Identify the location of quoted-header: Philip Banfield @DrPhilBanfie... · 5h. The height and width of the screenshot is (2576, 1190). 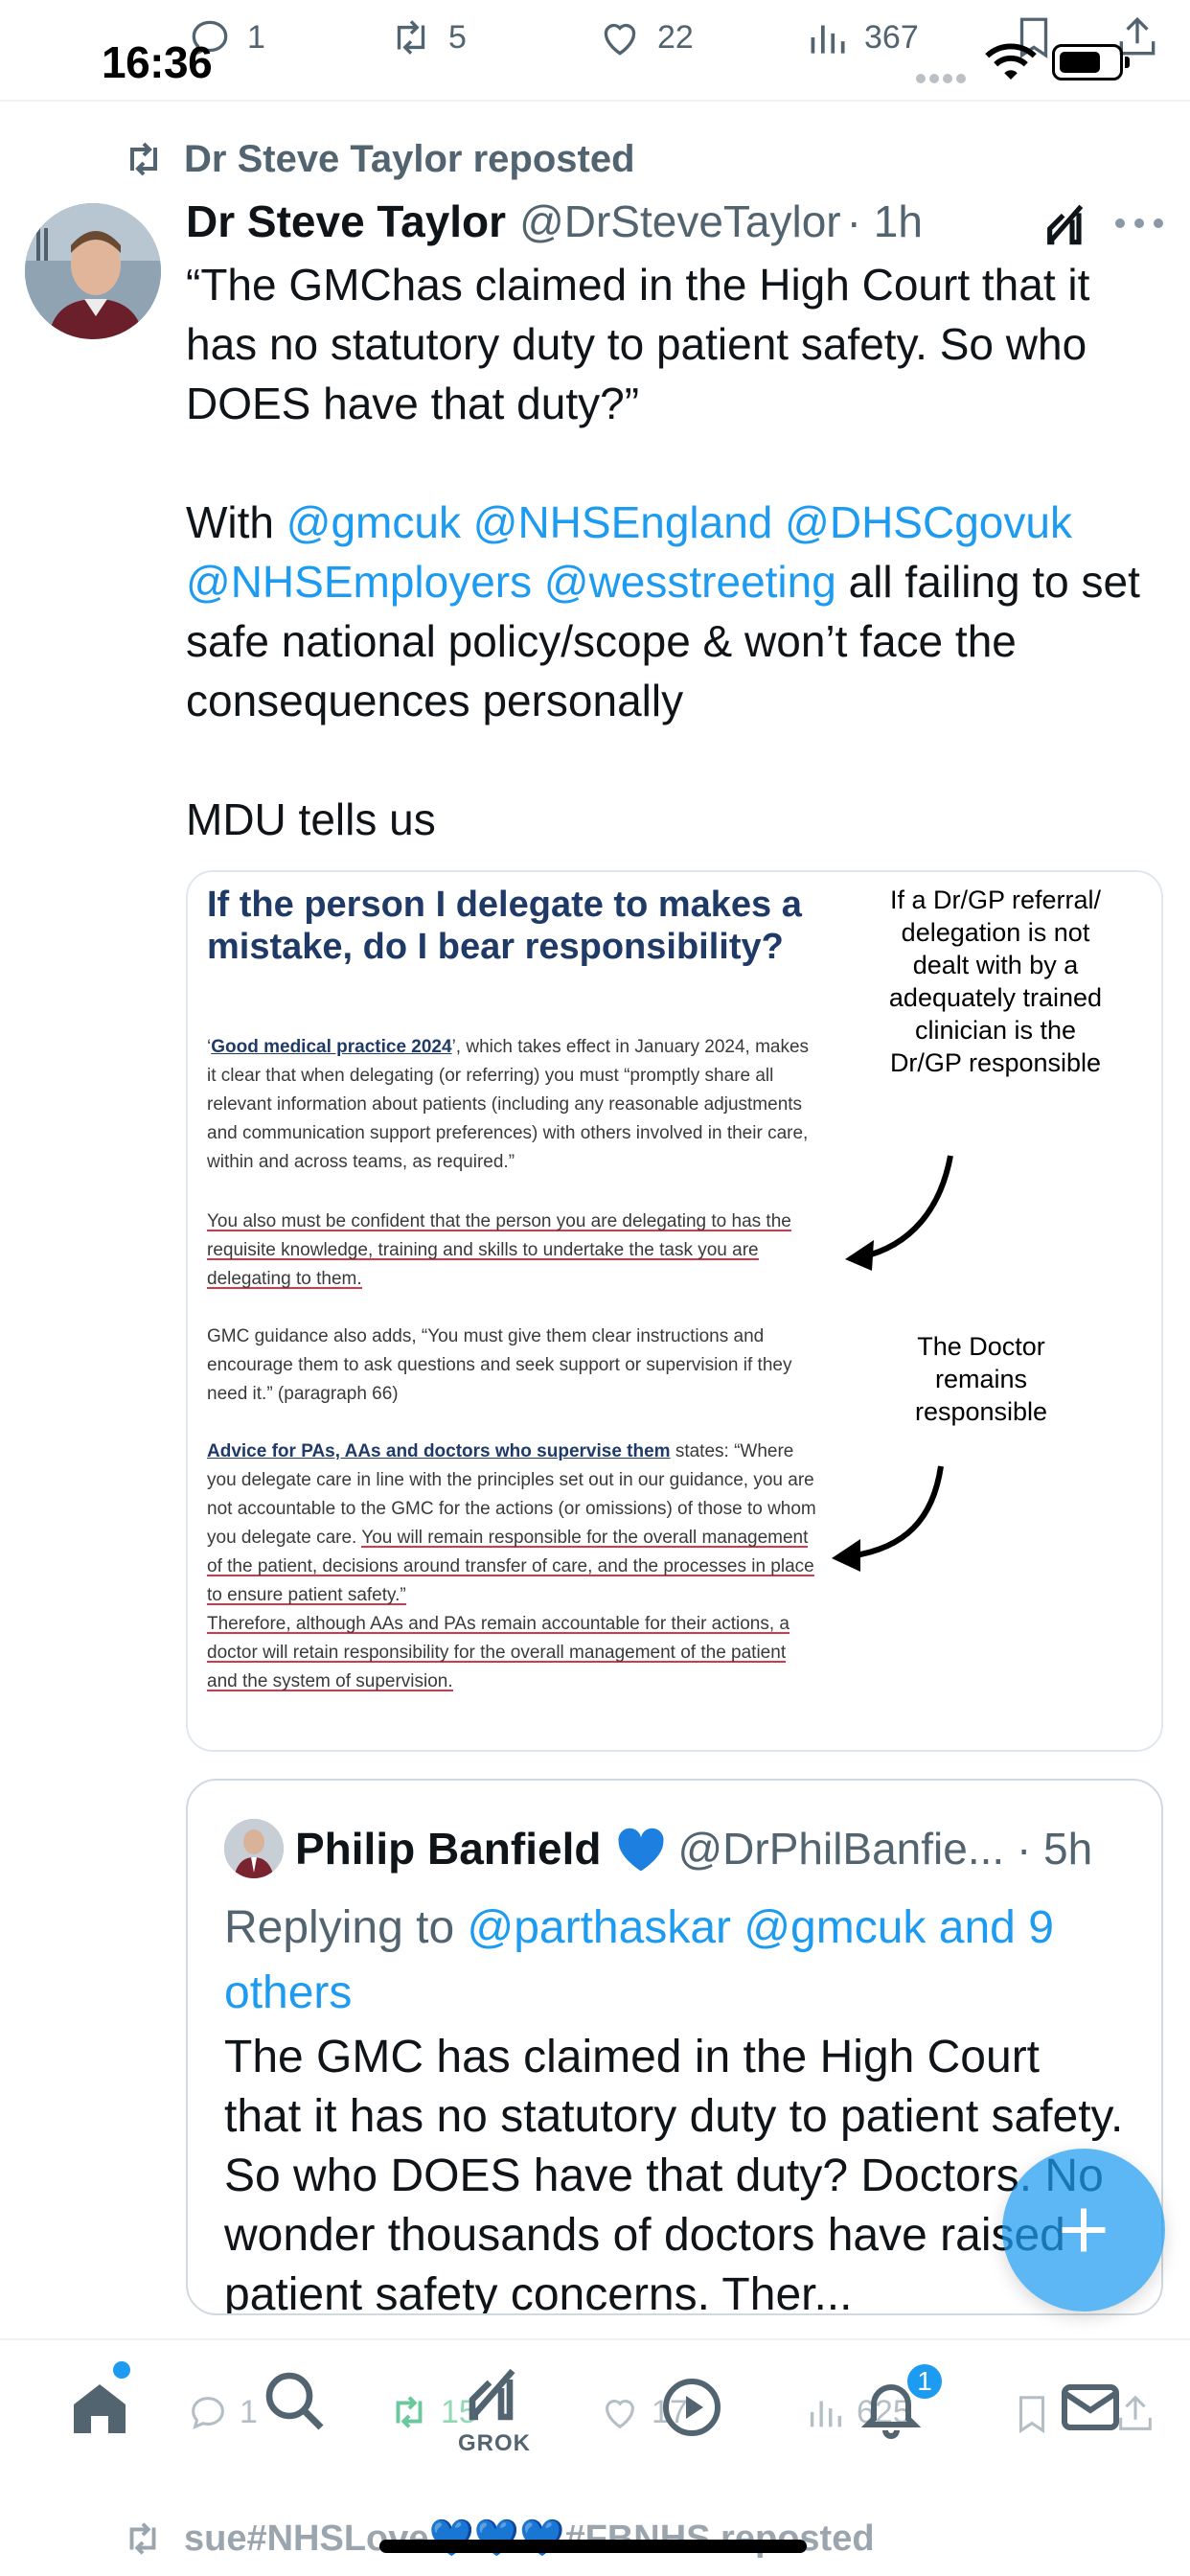
(658, 1848).